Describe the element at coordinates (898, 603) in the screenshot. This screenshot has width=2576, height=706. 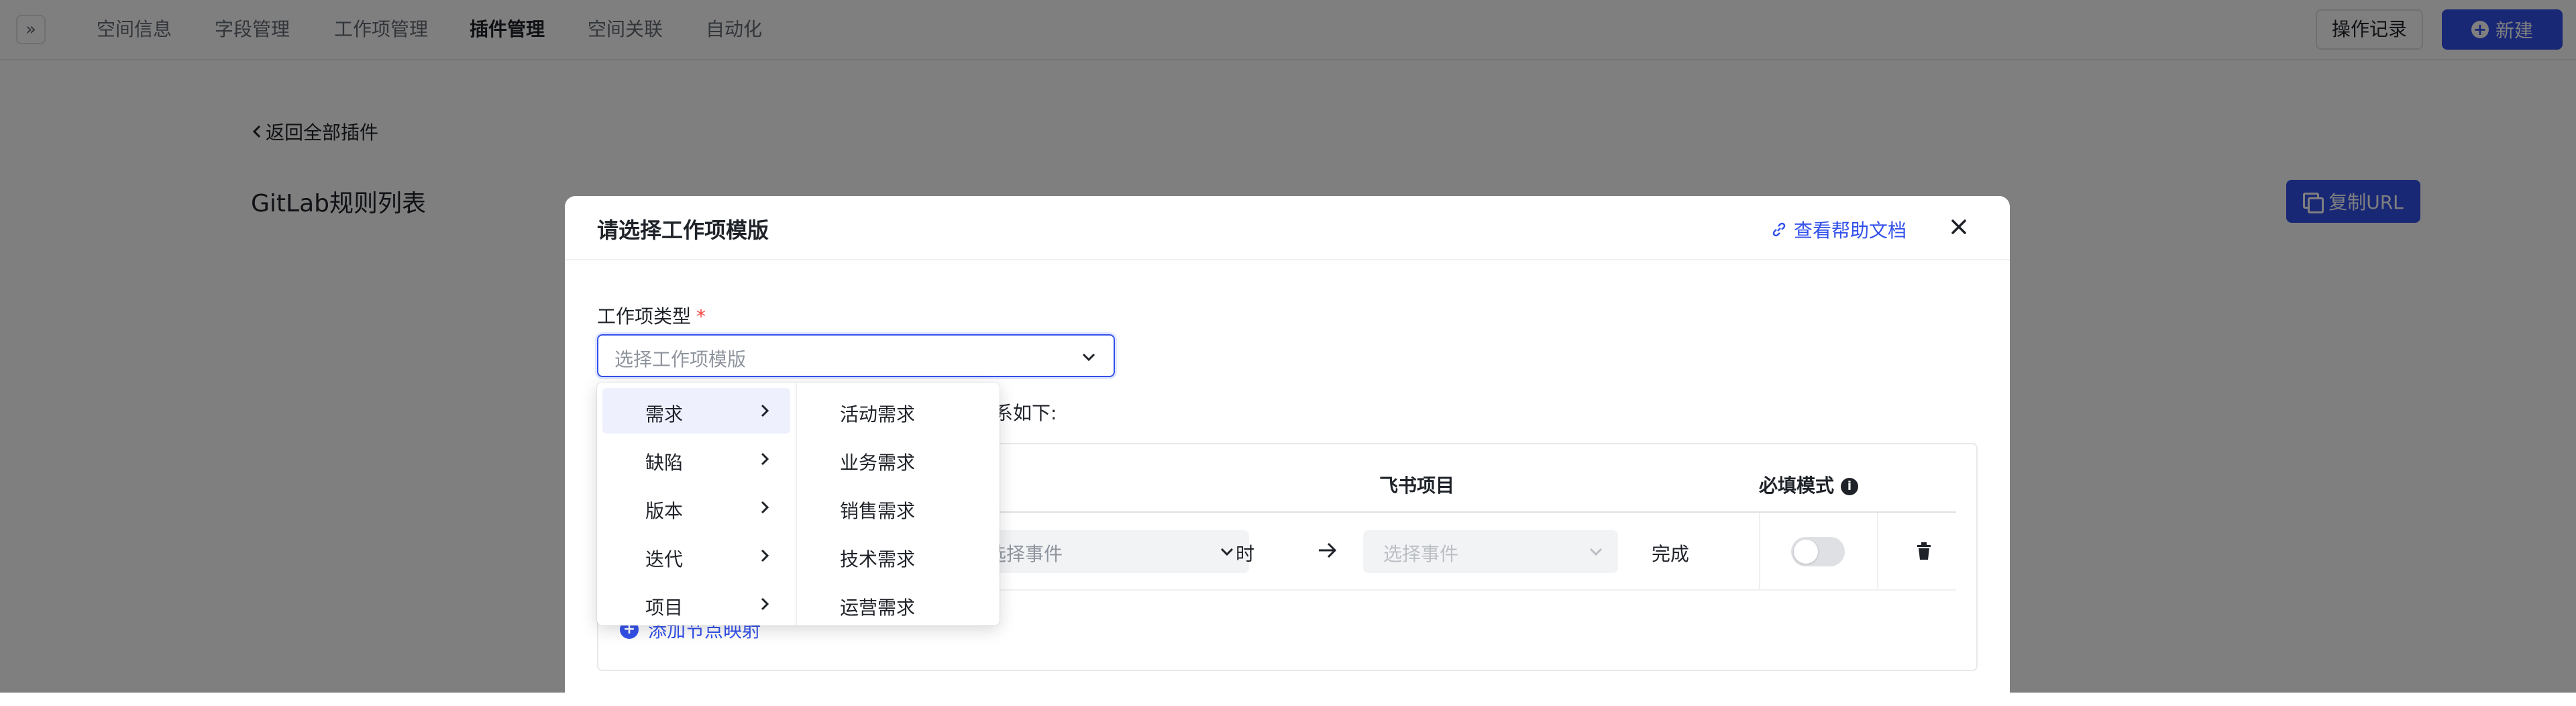
I see `cascader-subitem-ops-requirement: 运营需求` at that location.